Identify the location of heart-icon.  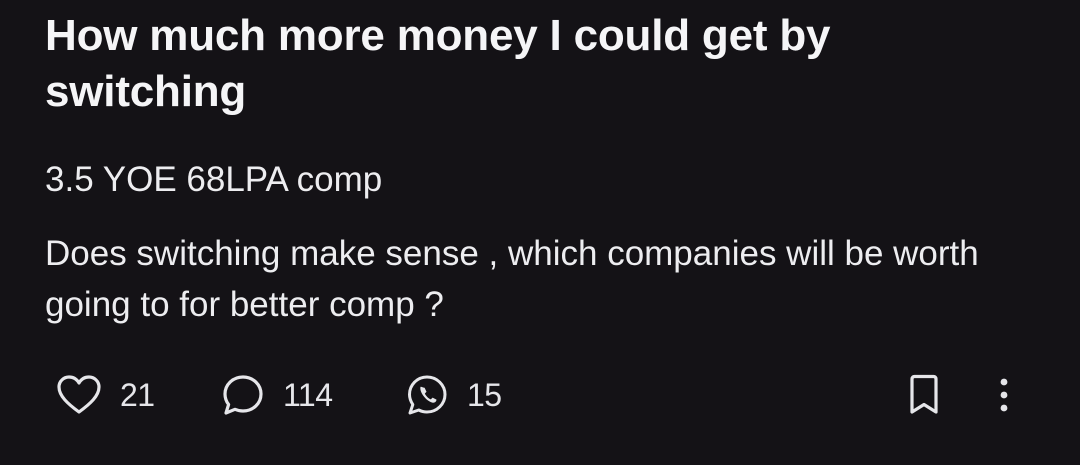
(79, 395).